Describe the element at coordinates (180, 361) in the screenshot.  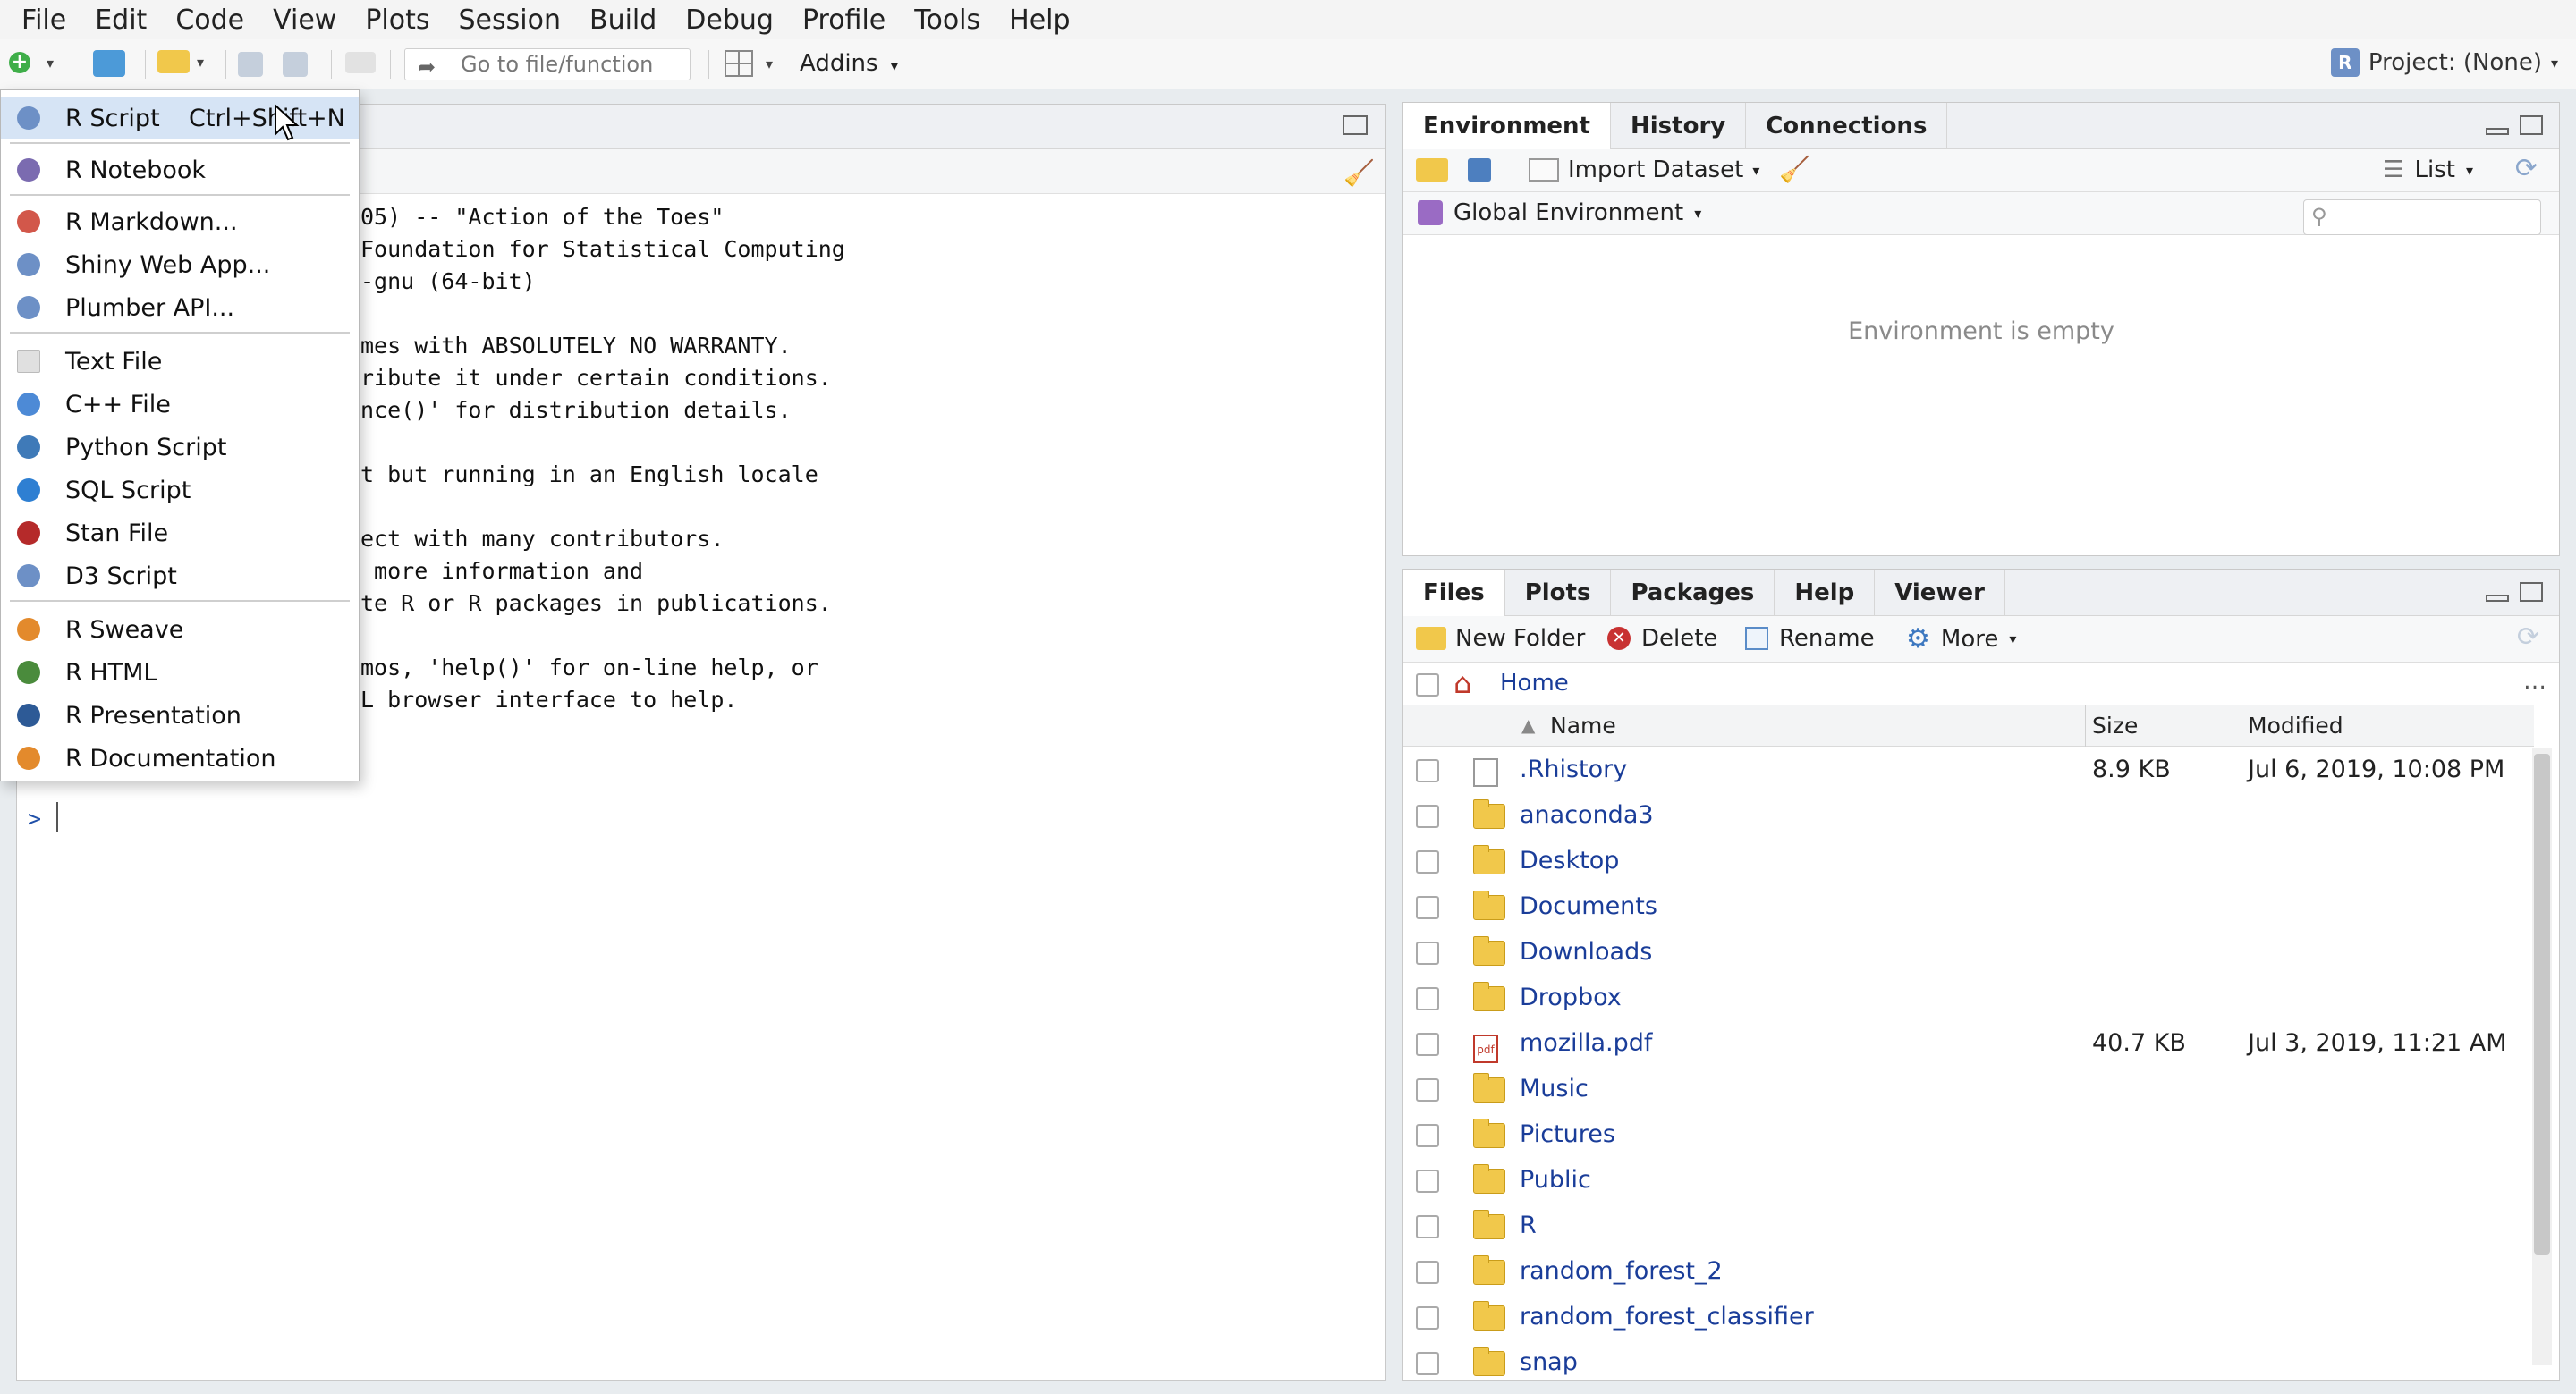
I see `menu-item-text-file: Text File` at that location.